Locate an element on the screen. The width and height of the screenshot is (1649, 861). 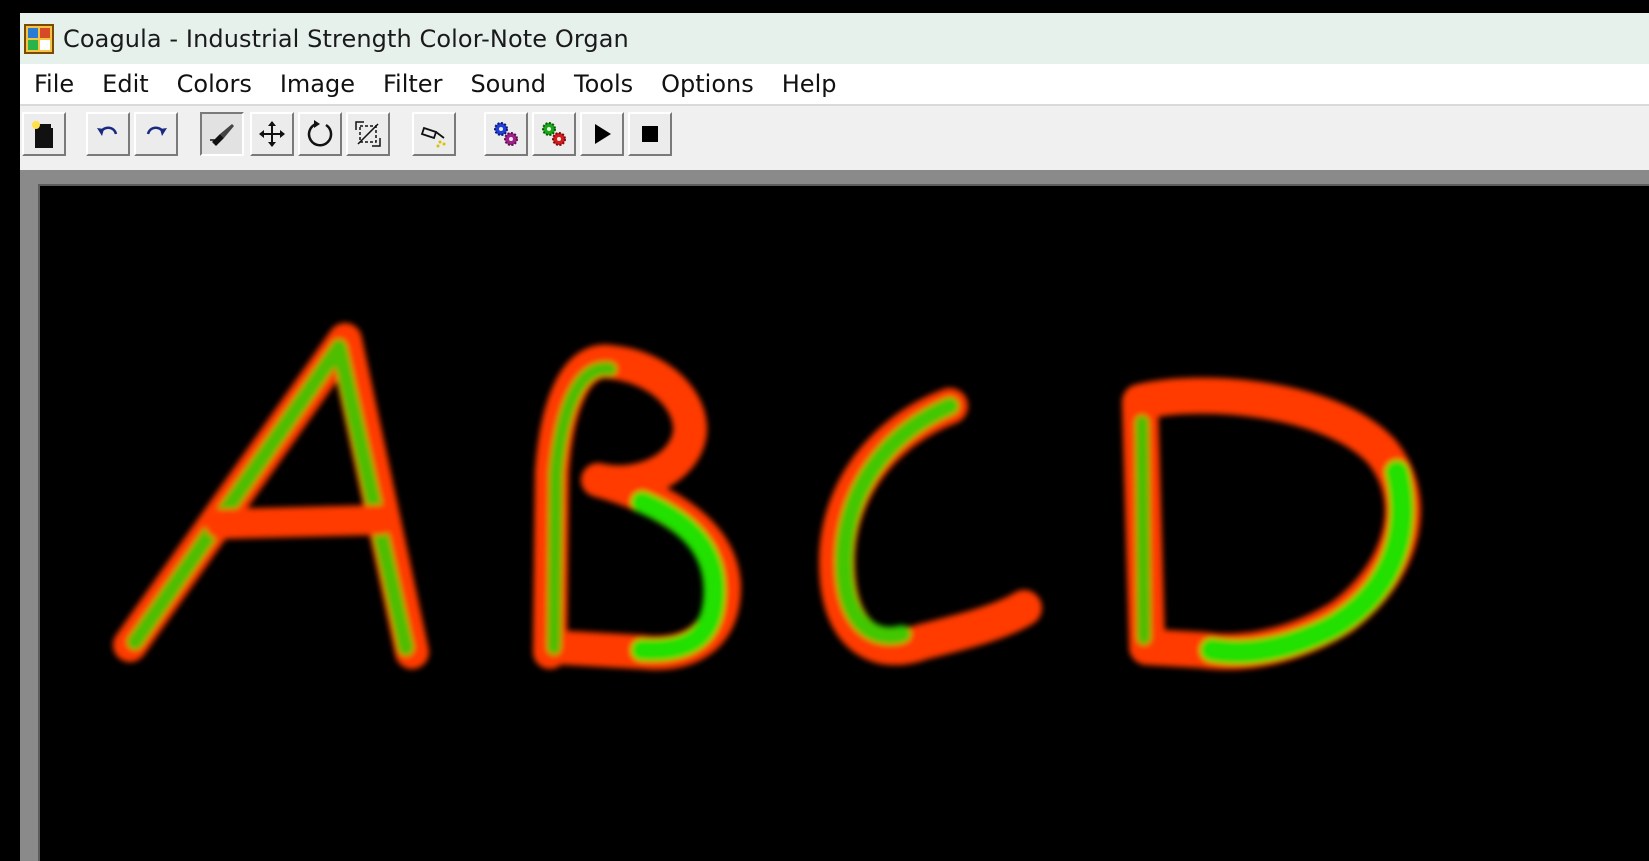
letter-d-stroke is located at coordinates (1271, 523).